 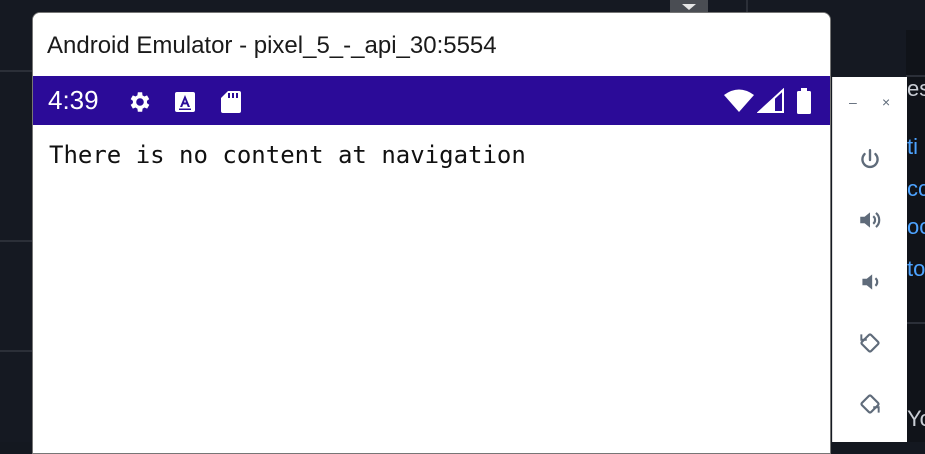 I want to click on sd-card-icon, so click(x=231, y=104).